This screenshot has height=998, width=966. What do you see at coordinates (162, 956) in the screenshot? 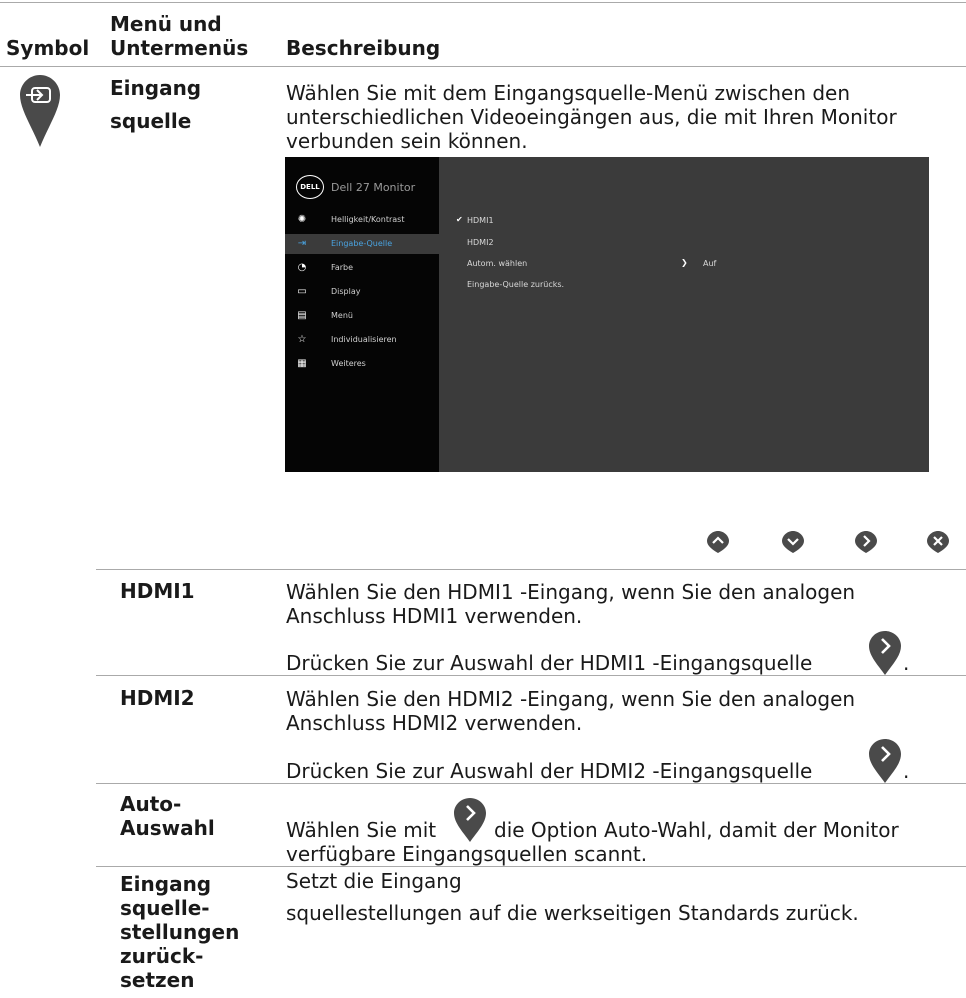
I see `row-label-reset-4: zurück-` at bounding box center [162, 956].